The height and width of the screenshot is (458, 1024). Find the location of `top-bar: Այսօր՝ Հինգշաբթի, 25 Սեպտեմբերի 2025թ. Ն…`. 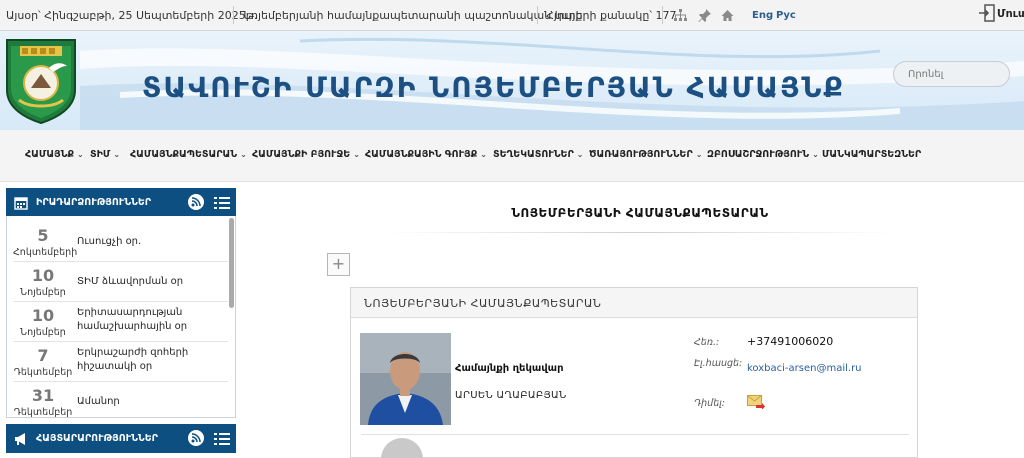

top-bar: Այսօր՝ Հինգշաբթի, 25 Սեպտեմբերի 2025թ. Ն… is located at coordinates (512, 15).